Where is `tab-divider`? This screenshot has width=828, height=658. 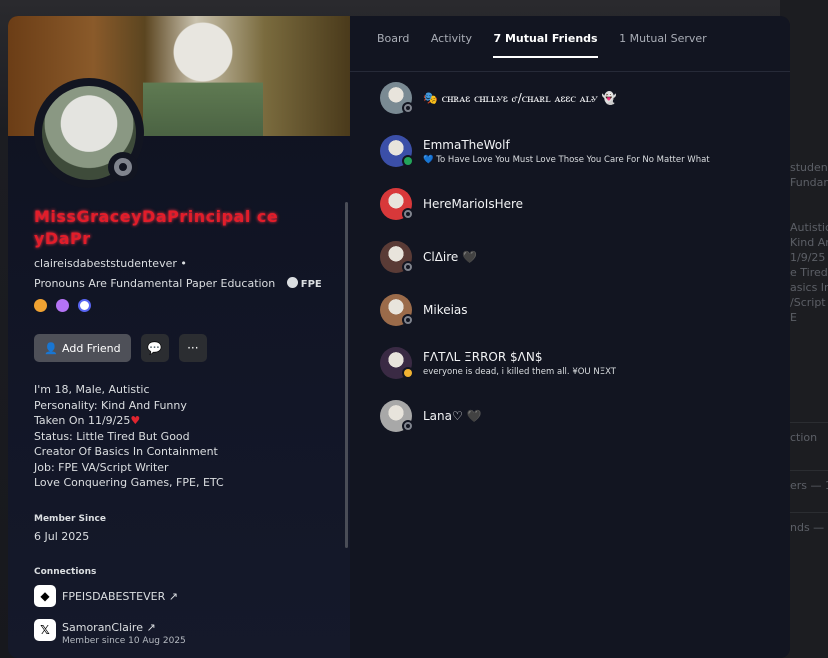 tab-divider is located at coordinates (570, 71).